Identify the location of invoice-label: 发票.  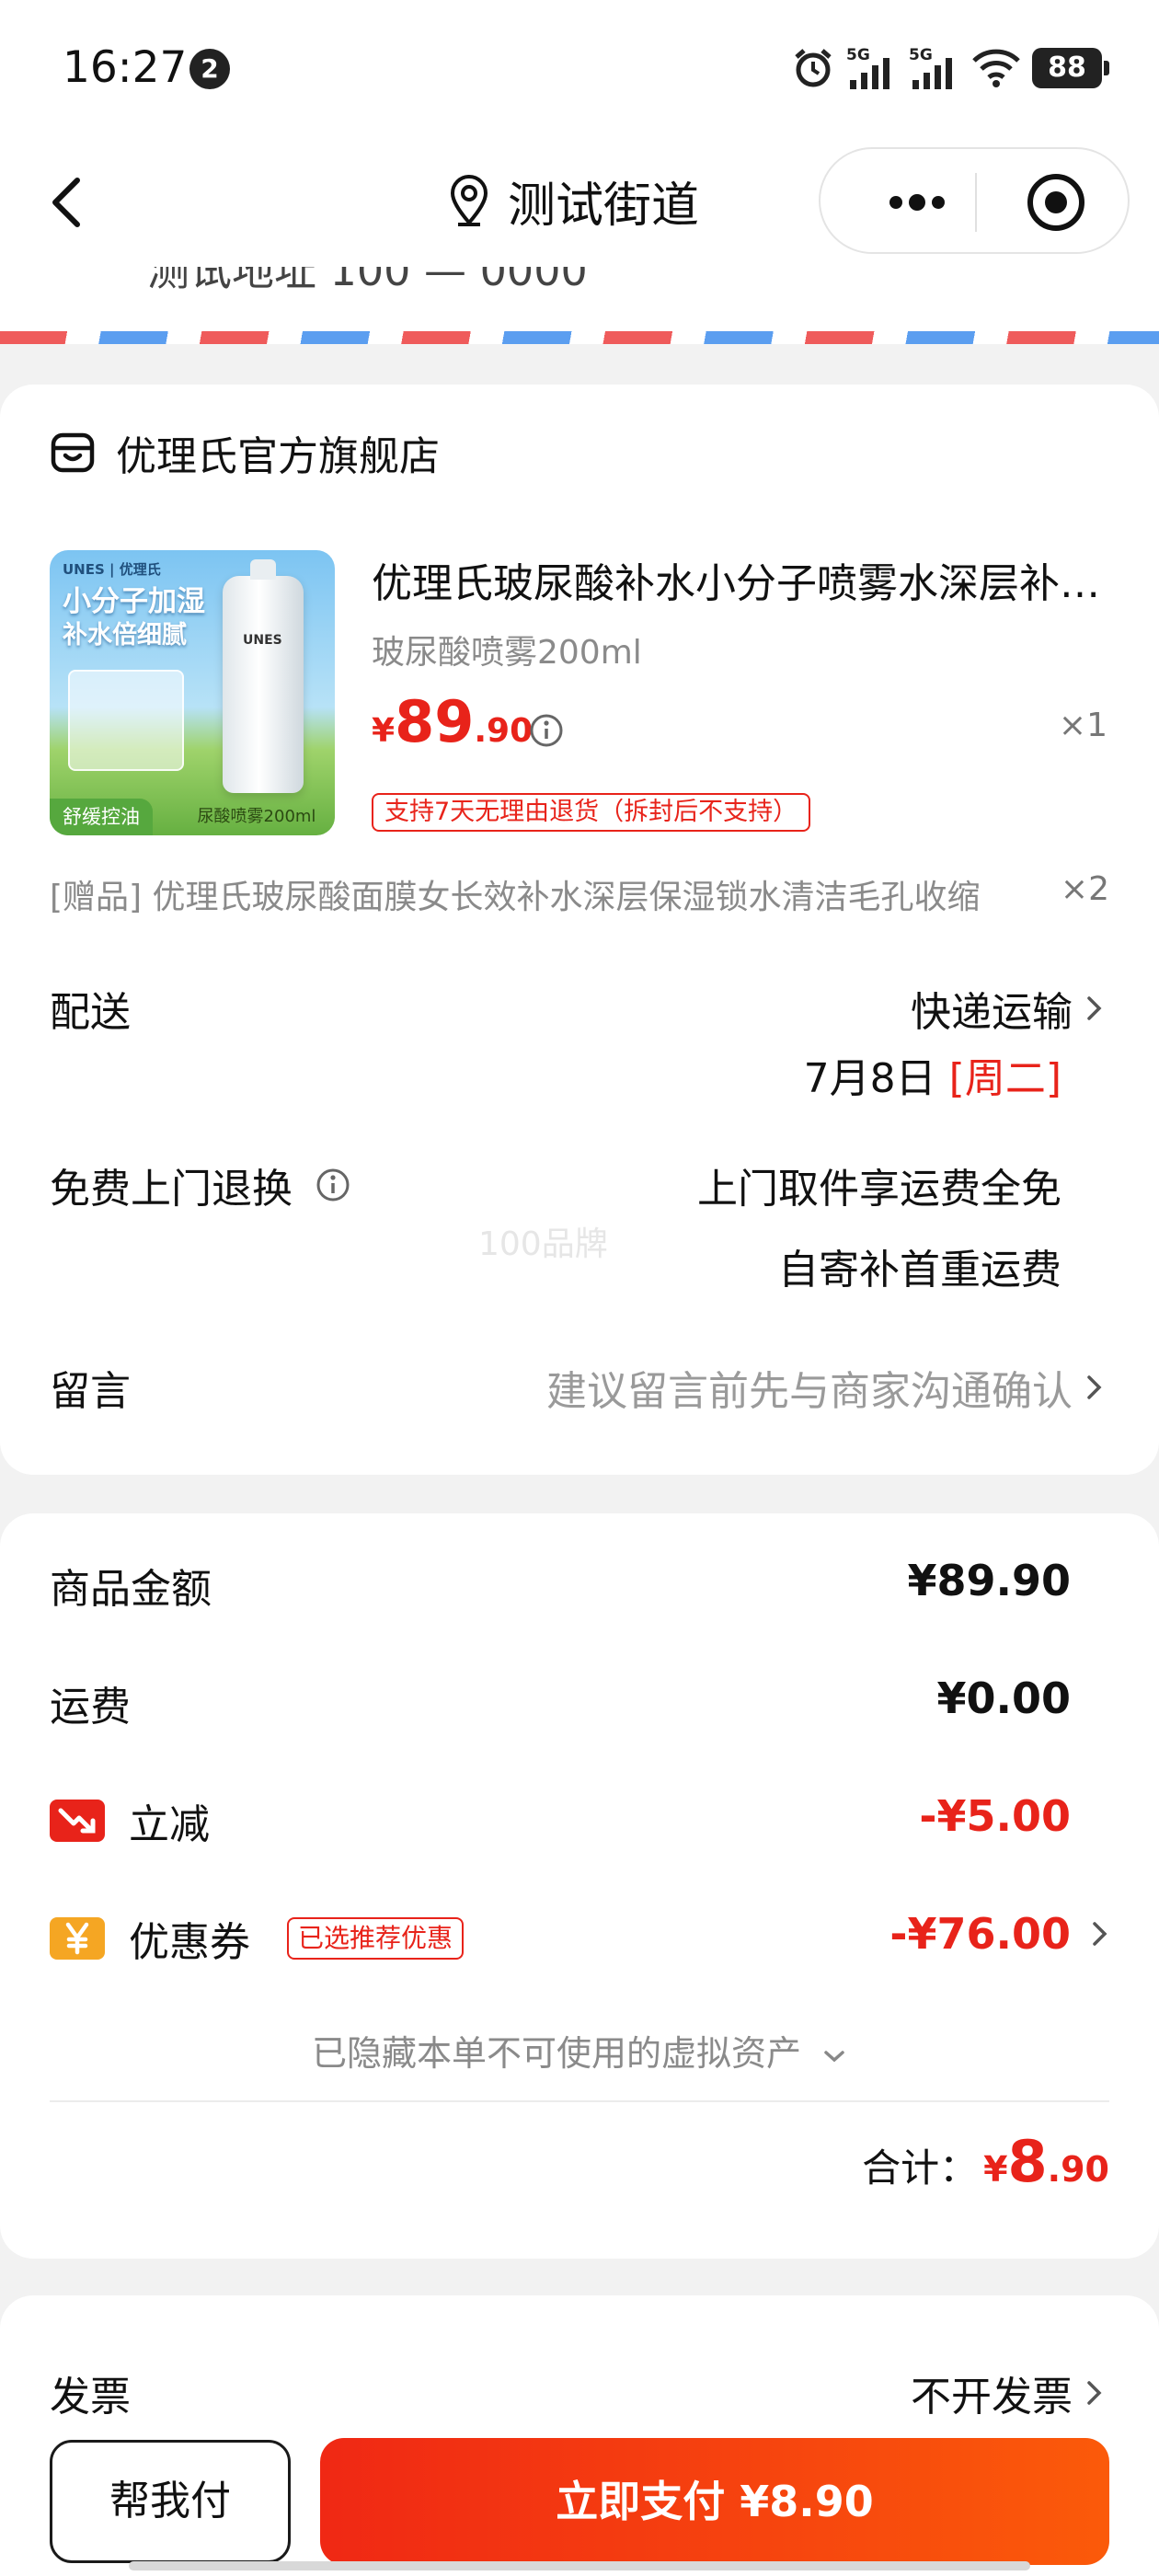
(90, 2397).